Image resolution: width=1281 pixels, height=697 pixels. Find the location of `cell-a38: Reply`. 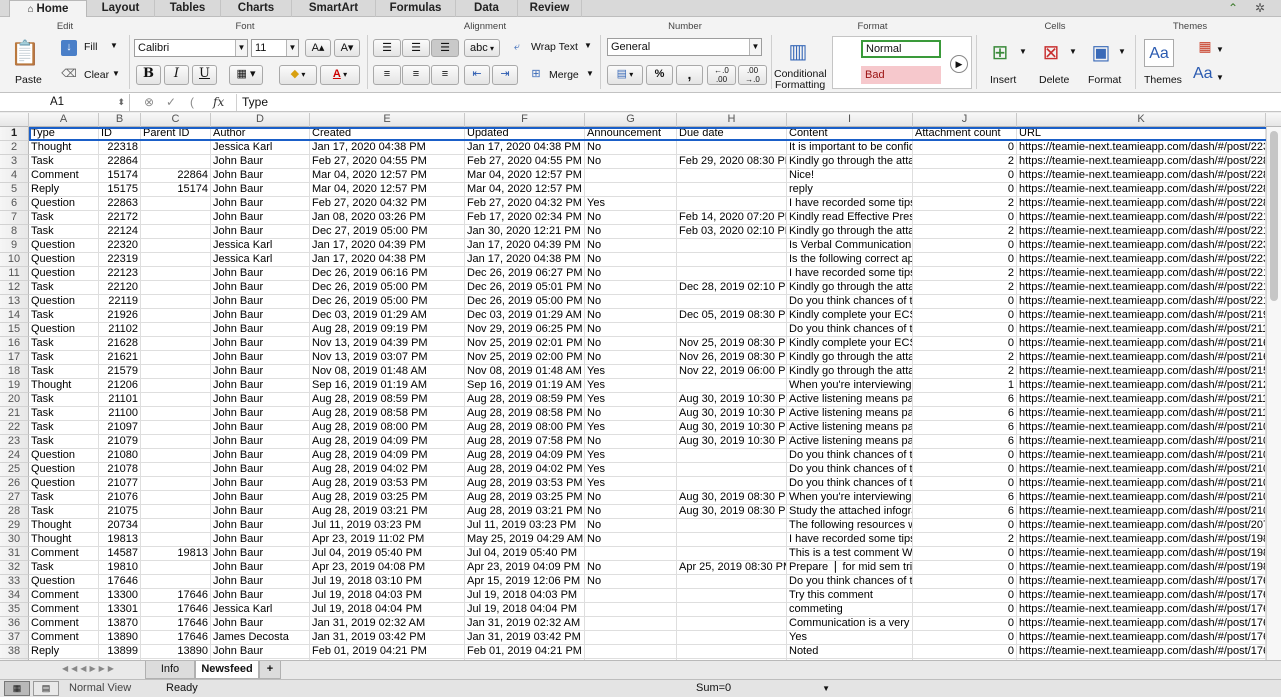

cell-a38: Reply is located at coordinates (64, 652).